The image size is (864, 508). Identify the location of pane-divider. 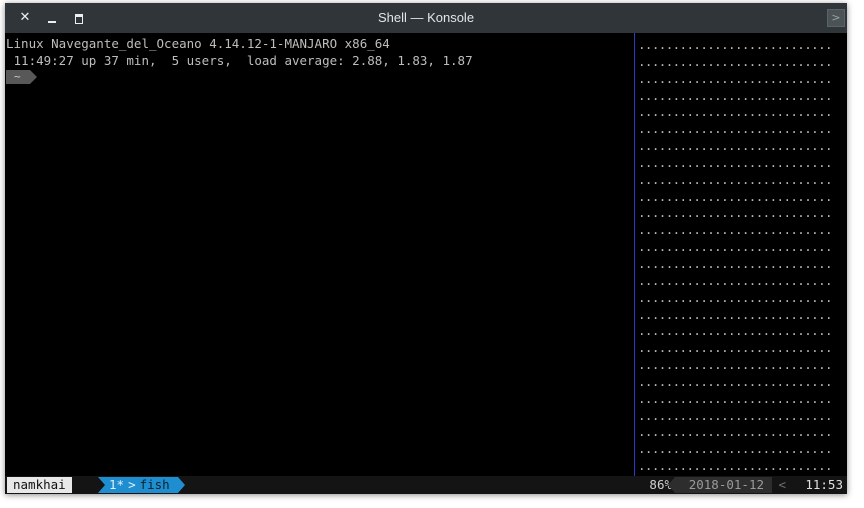
(634, 254).